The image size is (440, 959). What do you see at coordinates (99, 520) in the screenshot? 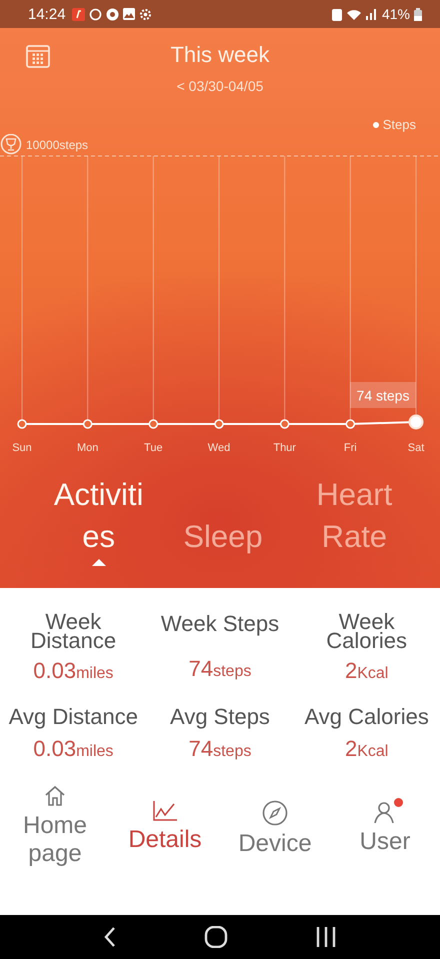
I see `category-tab: Activities` at bounding box center [99, 520].